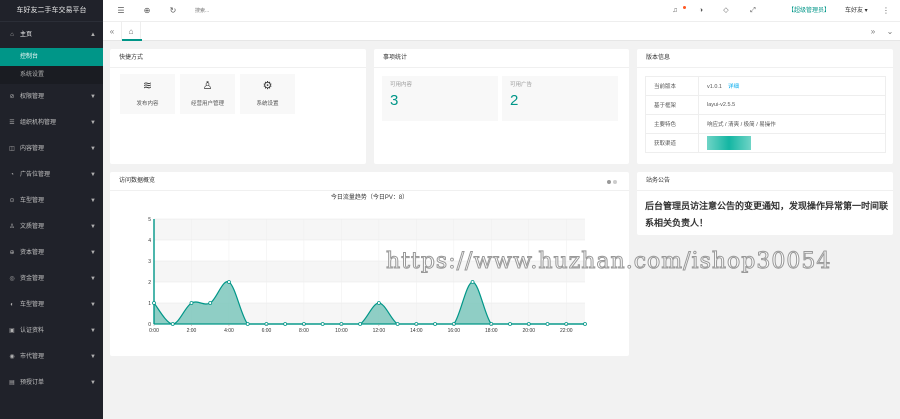 This screenshot has width=900, height=419. Describe the element at coordinates (32, 305) in the screenshot. I see `sidebar-item-label: 车型管理` at that location.